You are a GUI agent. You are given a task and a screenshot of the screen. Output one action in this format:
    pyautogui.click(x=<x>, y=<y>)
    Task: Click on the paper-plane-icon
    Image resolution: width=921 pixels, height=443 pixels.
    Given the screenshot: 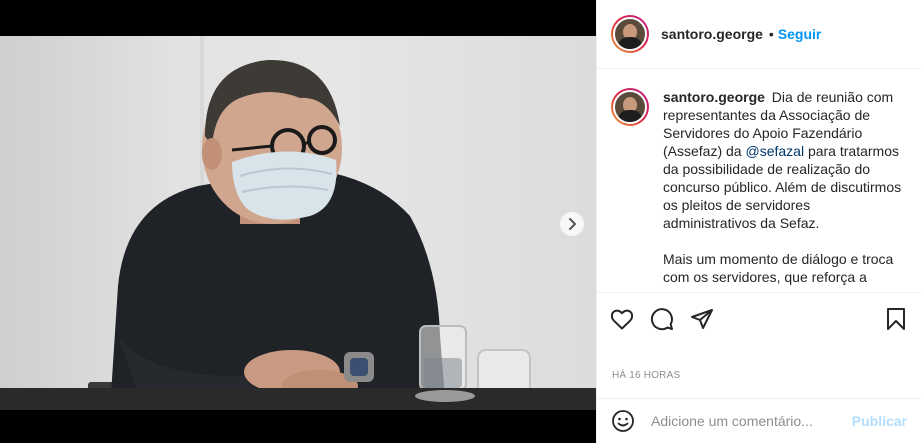 What is the action you would take?
    pyautogui.click(x=702, y=318)
    